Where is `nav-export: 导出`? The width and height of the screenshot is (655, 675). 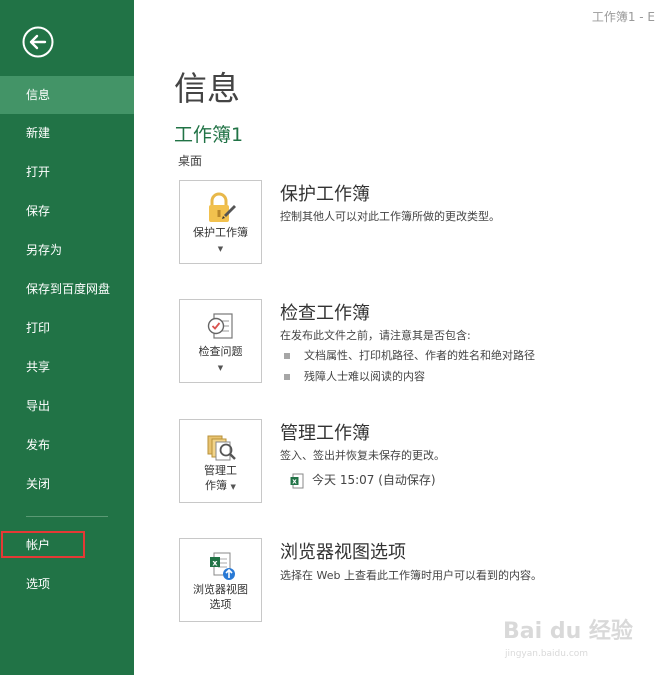 nav-export: 导出 is located at coordinates (67, 406).